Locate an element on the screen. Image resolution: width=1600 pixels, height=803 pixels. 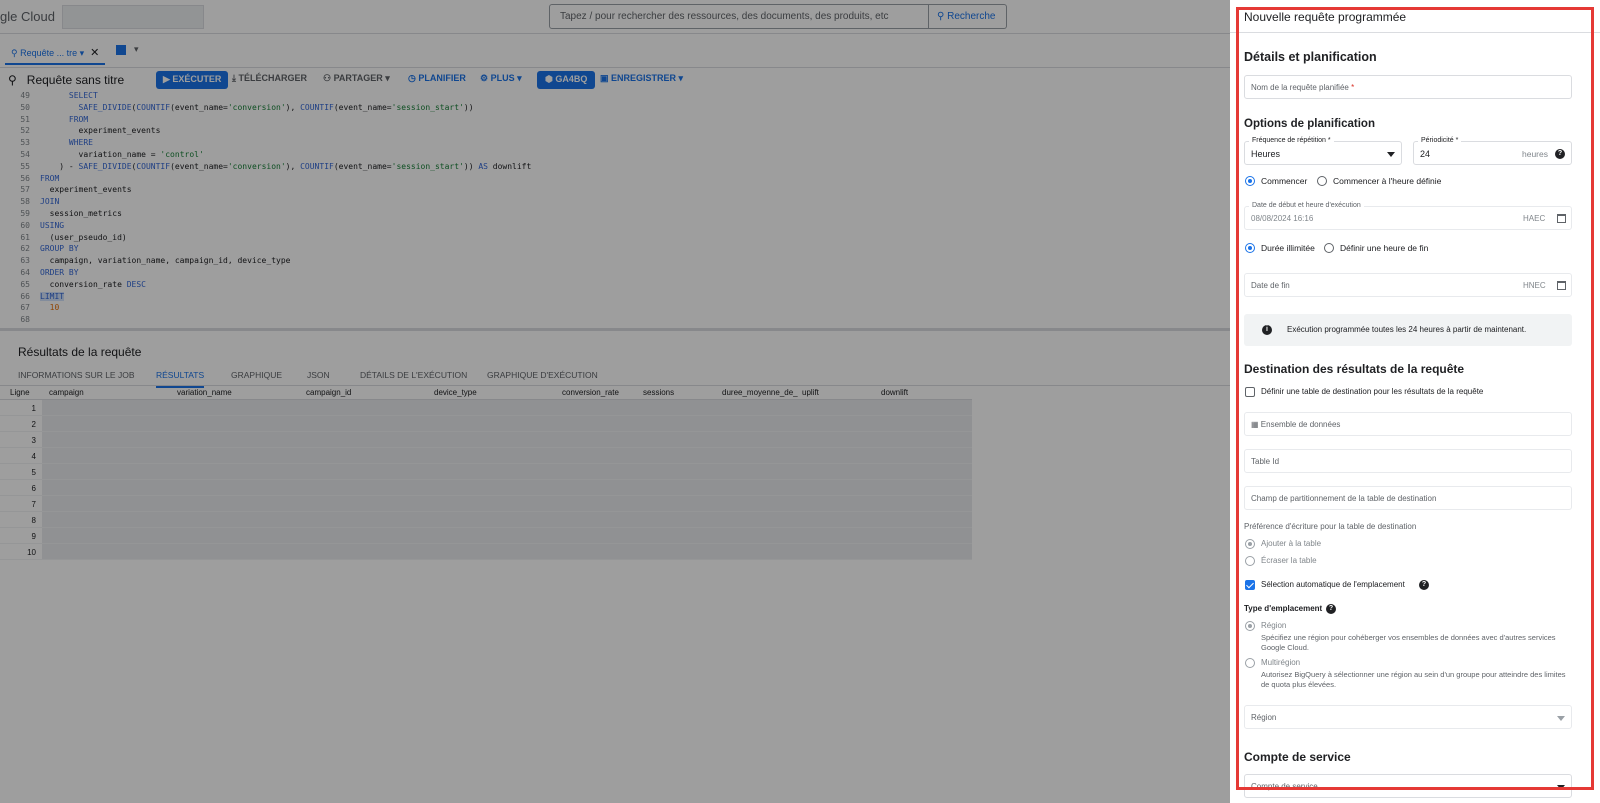
line-number: 51 is located at coordinates (25, 119).